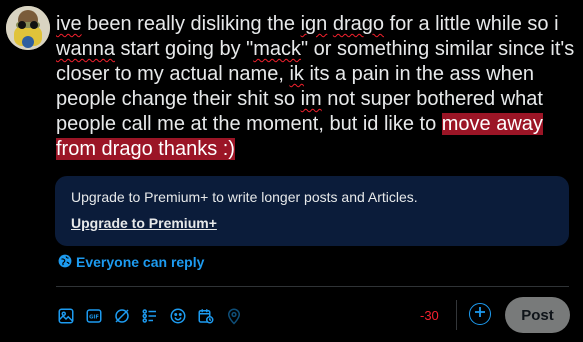 Image resolution: width=583 pixels, height=342 pixels. What do you see at coordinates (191, 24) in the screenshot?
I see `post-text-segment: been really disliking the` at bounding box center [191, 24].